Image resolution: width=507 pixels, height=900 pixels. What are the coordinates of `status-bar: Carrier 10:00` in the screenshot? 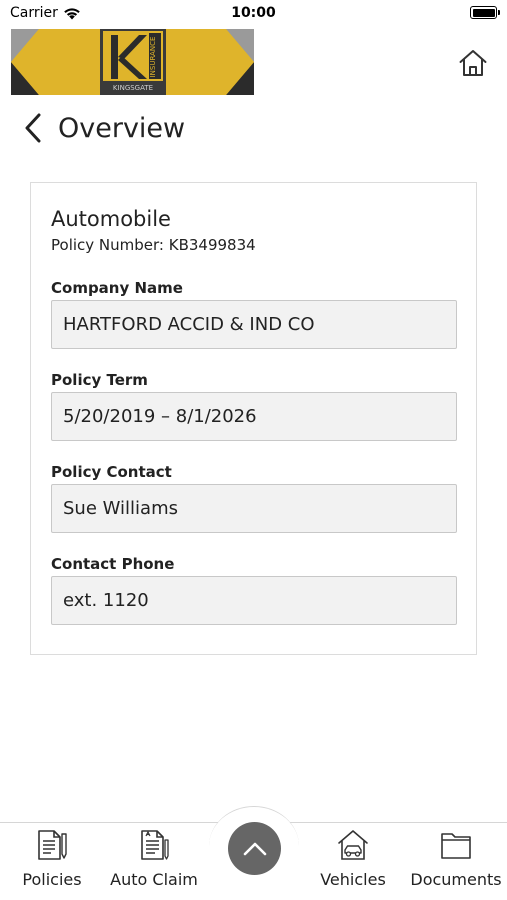 It's located at (253, 14).